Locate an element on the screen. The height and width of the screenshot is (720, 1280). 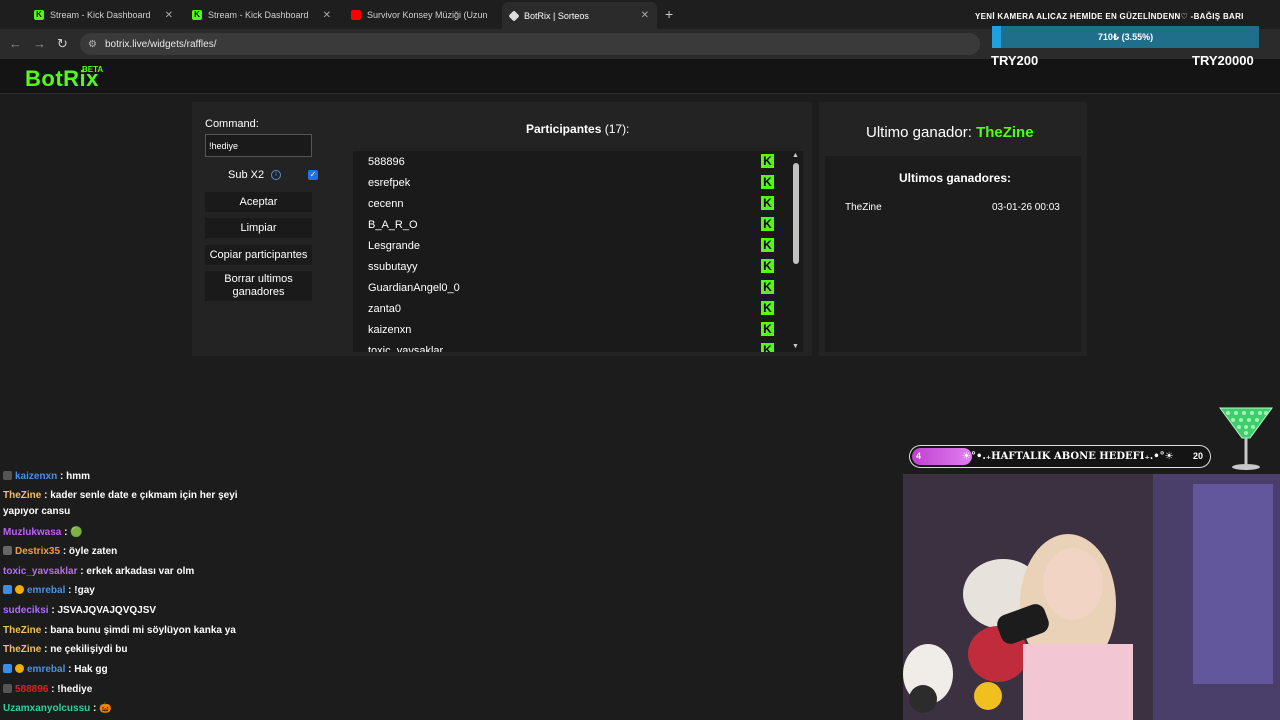
last-winner-label: Ultimo ganador: is located at coordinates (919, 132).